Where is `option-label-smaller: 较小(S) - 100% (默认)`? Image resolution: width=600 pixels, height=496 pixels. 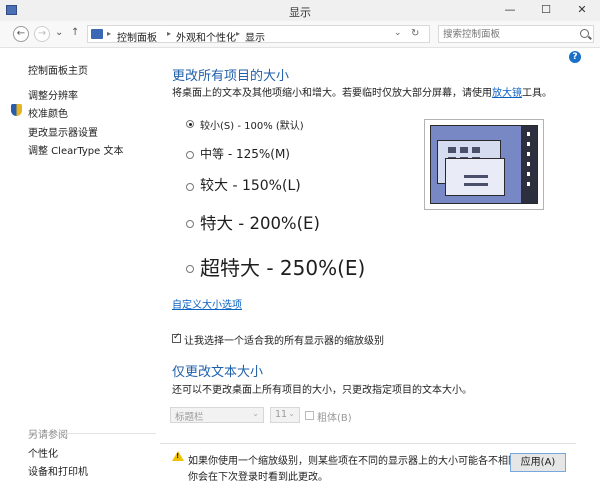
option-label-smaller: 较小(S) - 100% (默认) is located at coordinates (252, 124).